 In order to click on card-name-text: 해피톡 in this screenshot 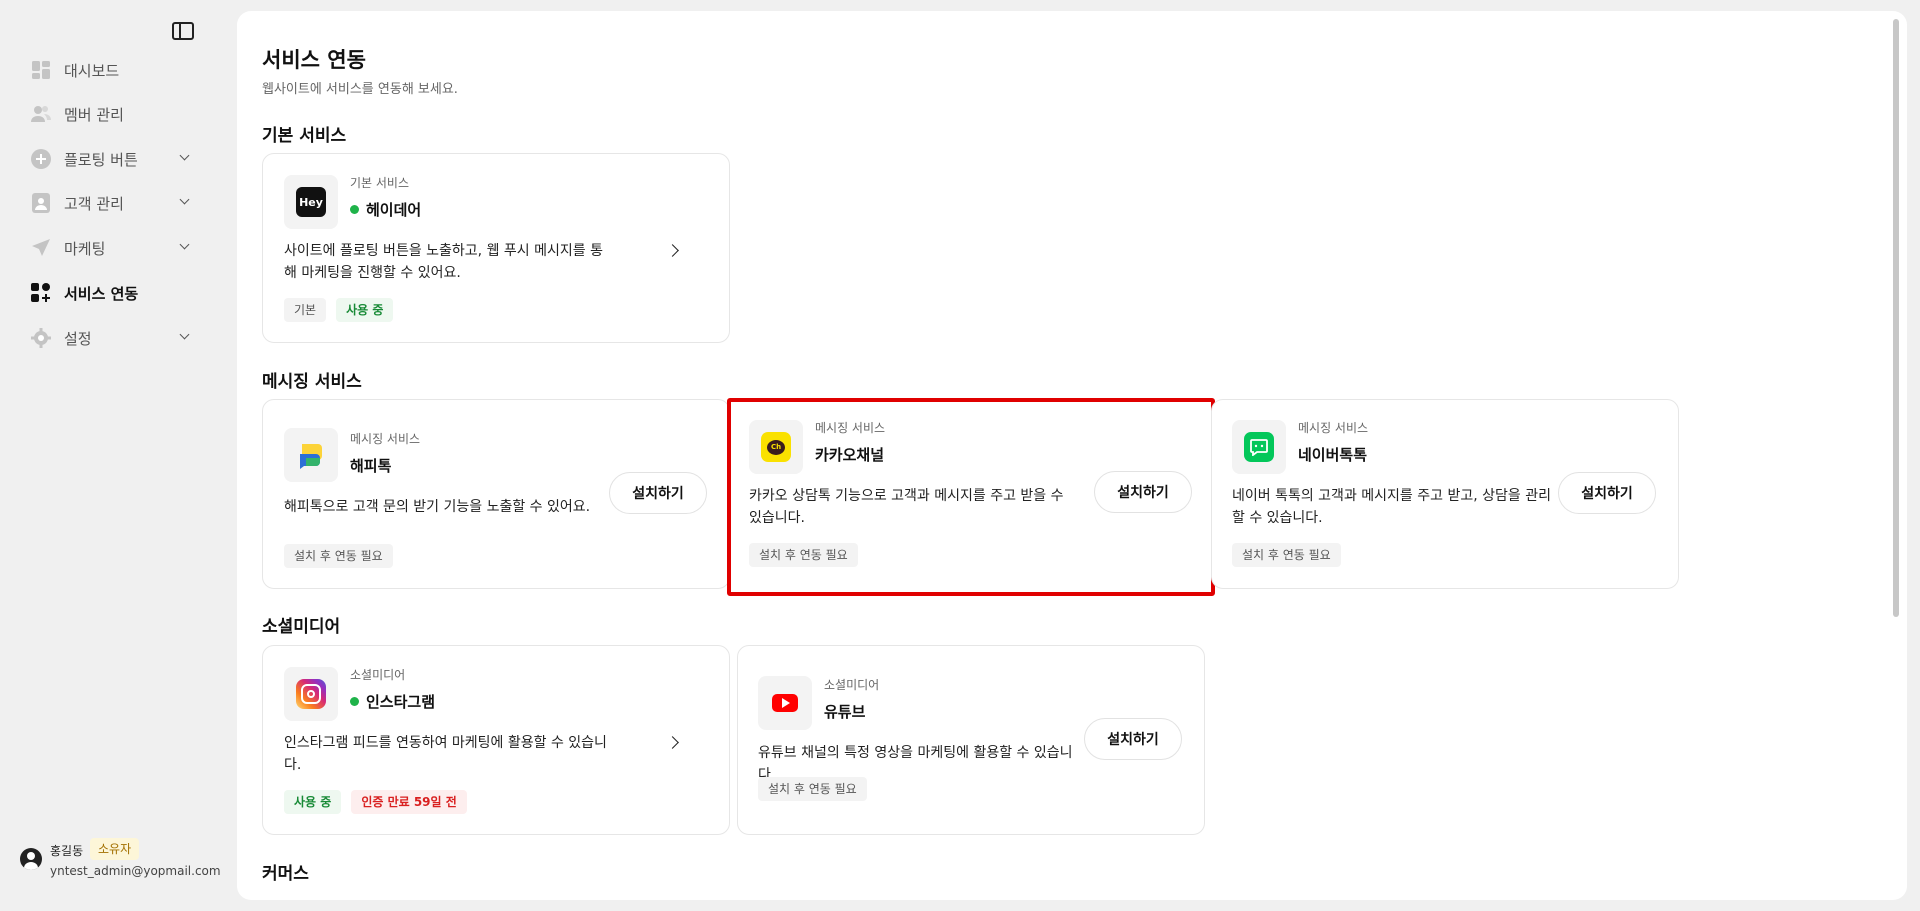, I will do `click(371, 466)`.